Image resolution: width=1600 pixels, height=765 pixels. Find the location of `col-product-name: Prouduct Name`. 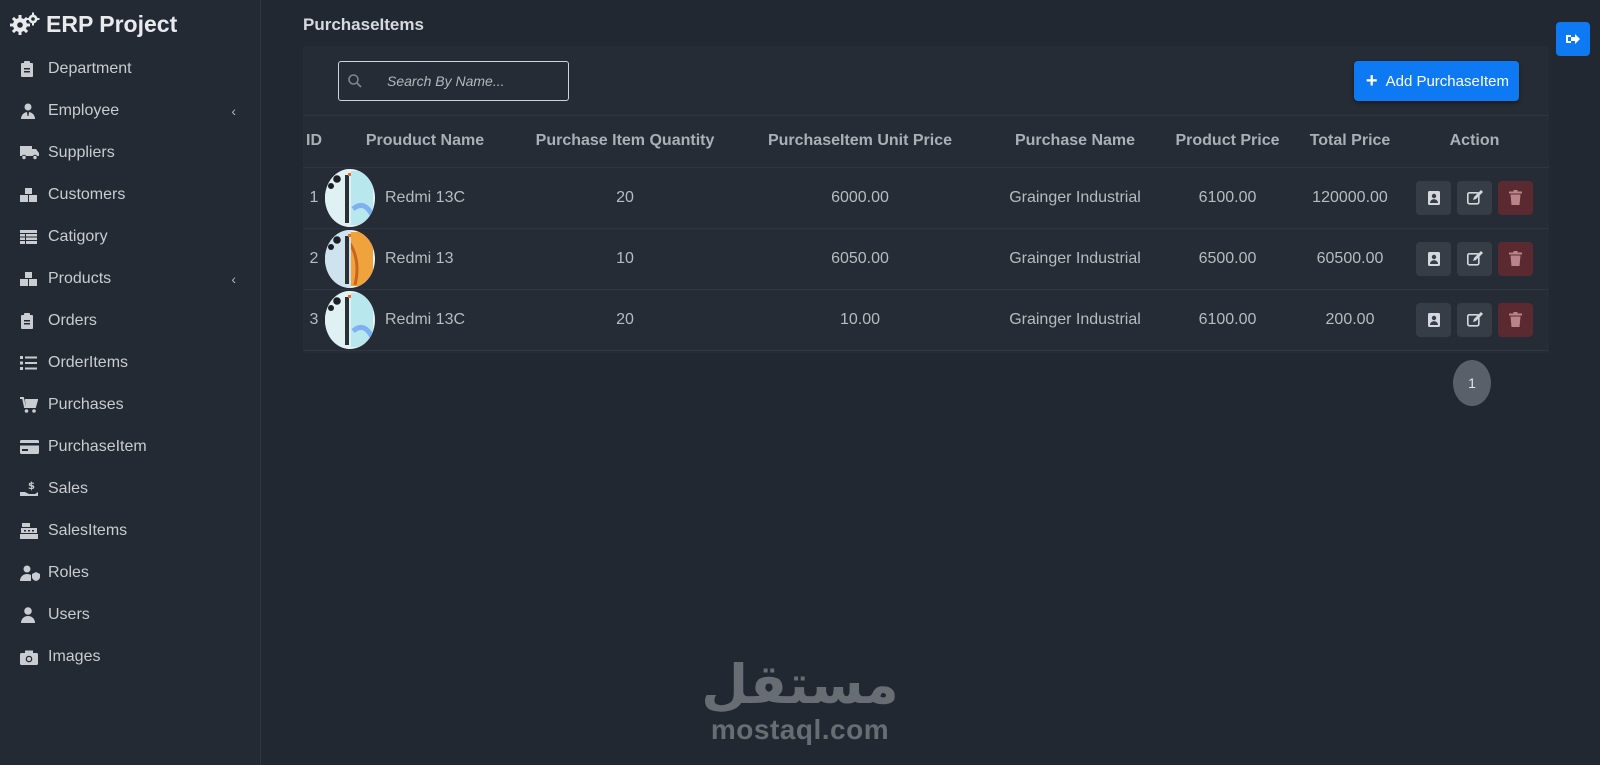

col-product-name: Prouduct Name is located at coordinates (425, 142).